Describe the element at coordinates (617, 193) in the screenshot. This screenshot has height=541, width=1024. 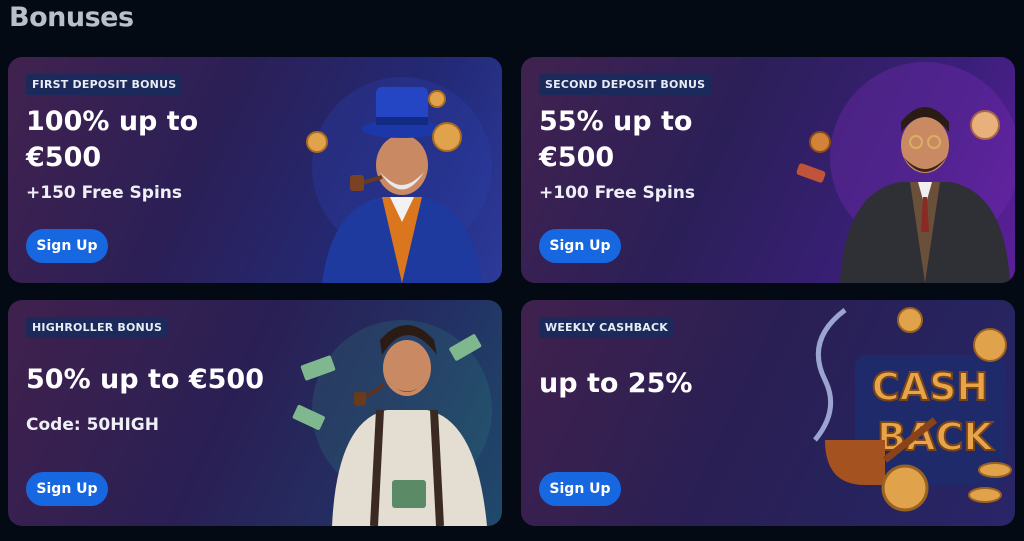
I see `bonus-subtext: +100 Free Spins` at that location.